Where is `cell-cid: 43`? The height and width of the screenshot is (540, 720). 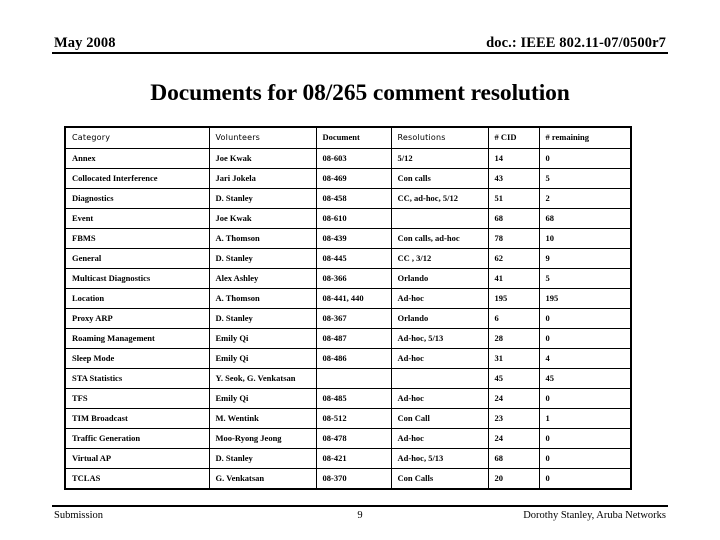
cell-cid: 43 is located at coordinates (513, 178).